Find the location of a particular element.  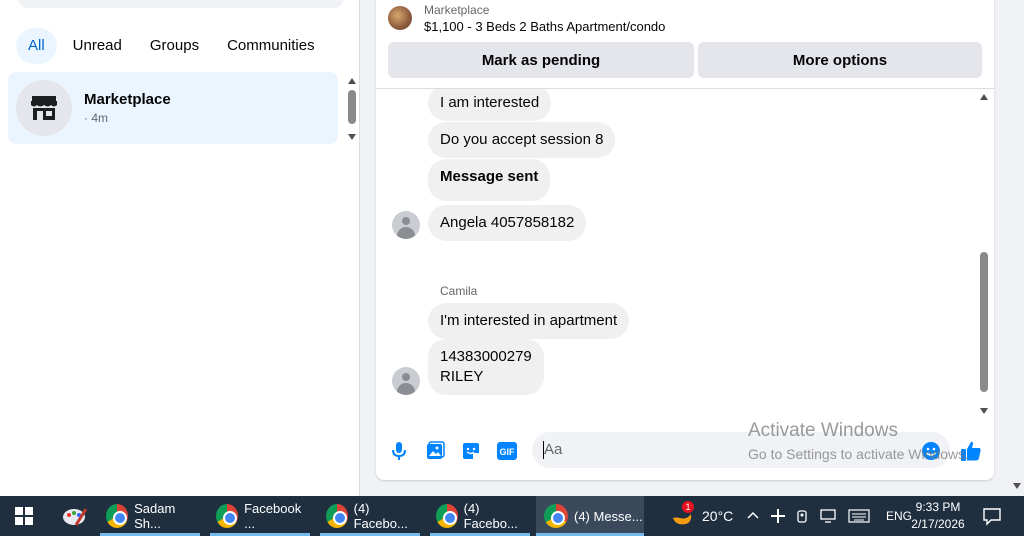

network-icon is located at coordinates (829, 516).